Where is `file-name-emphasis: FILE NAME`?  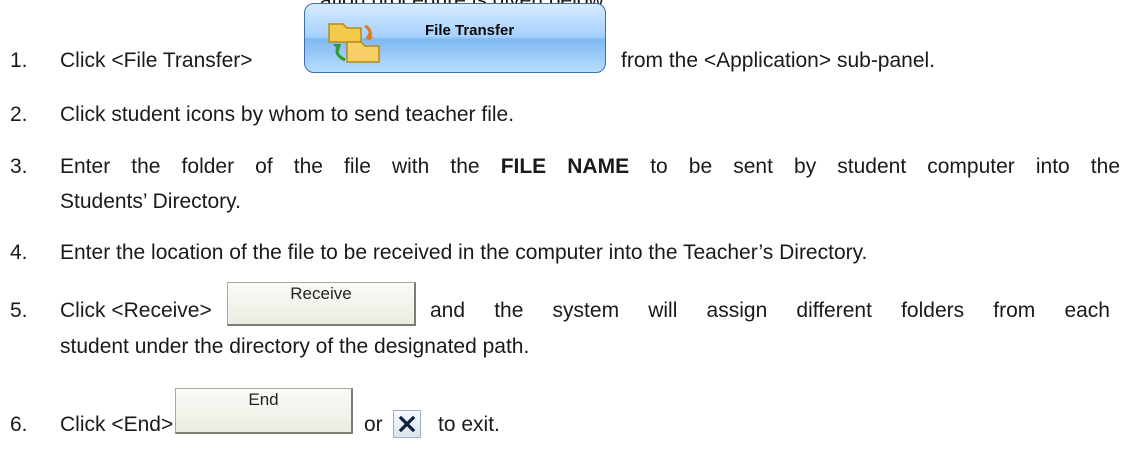 file-name-emphasis: FILE NAME is located at coordinates (565, 166).